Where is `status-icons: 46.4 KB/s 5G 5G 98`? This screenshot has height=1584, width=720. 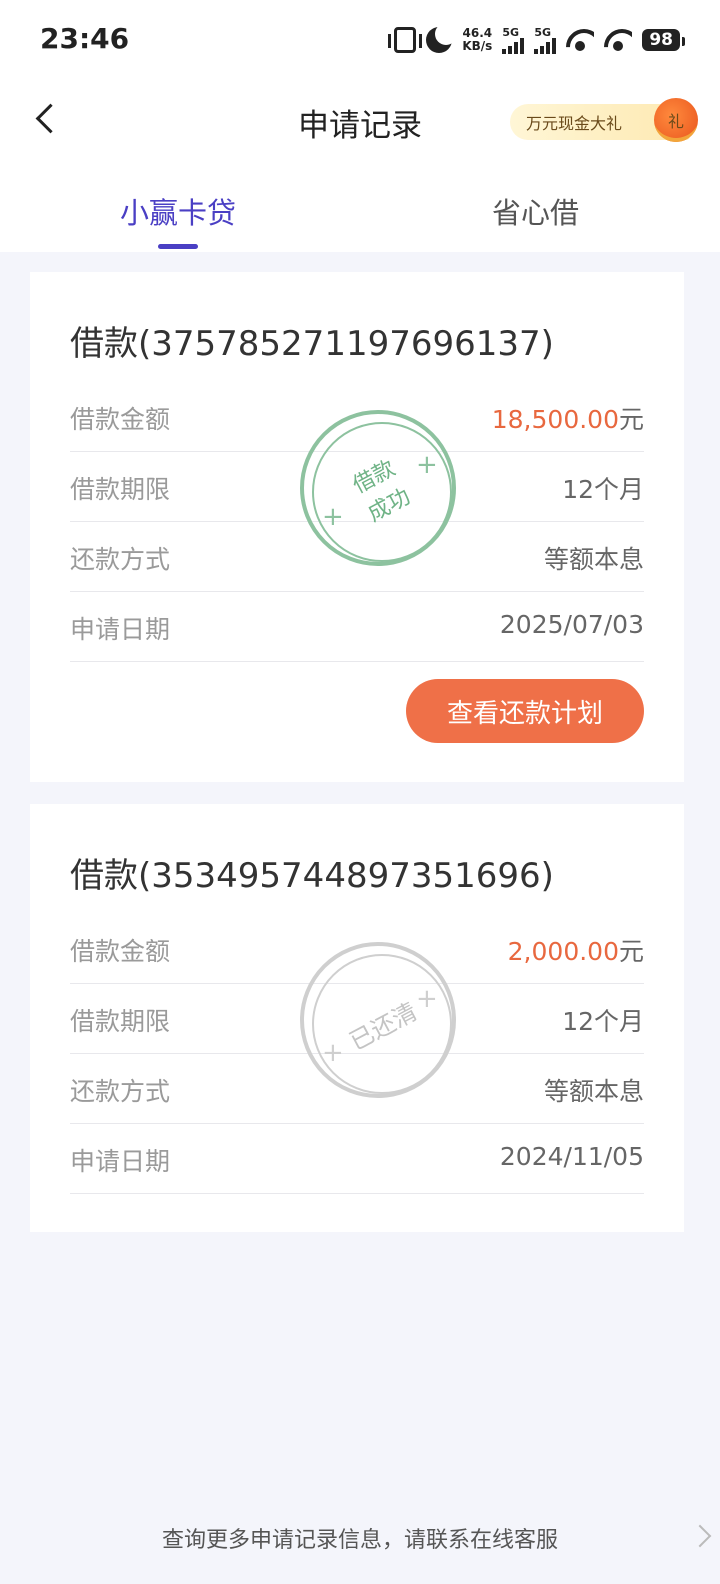 status-icons: 46.4 KB/s 5G 5G 98 is located at coordinates (536, 39).